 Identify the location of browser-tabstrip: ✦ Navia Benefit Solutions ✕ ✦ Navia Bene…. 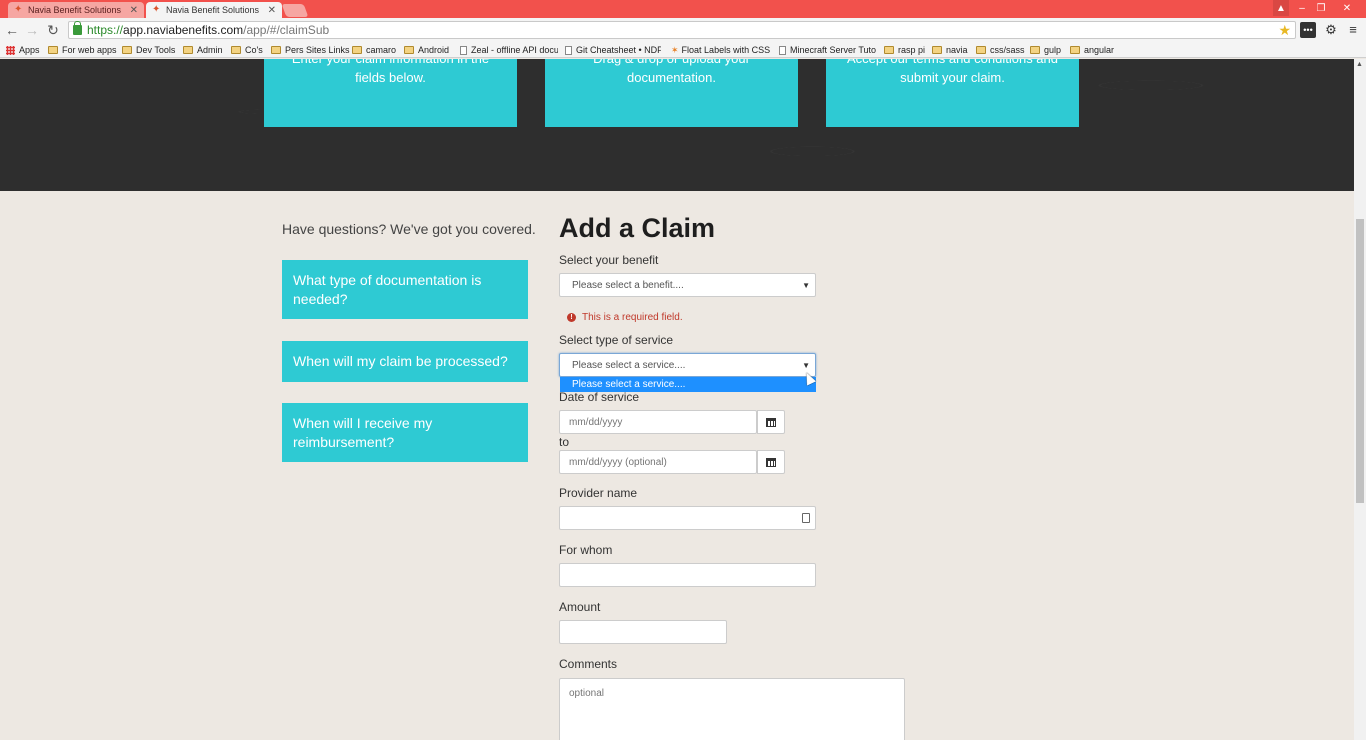
(683, 9).